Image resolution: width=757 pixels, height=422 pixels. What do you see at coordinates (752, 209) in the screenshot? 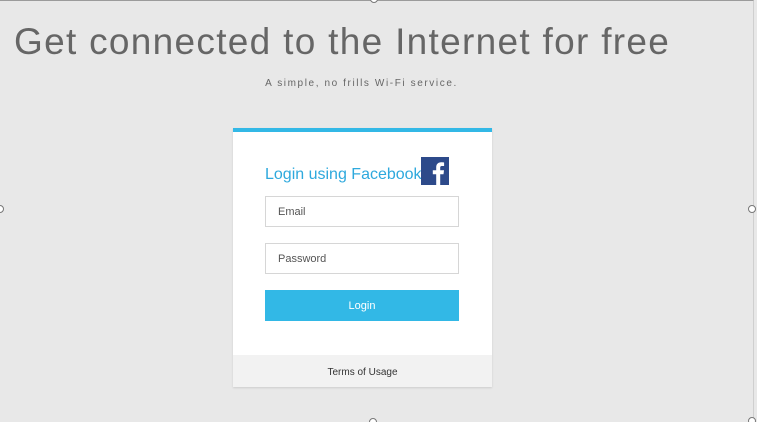
I see `resize-handle-right` at bounding box center [752, 209].